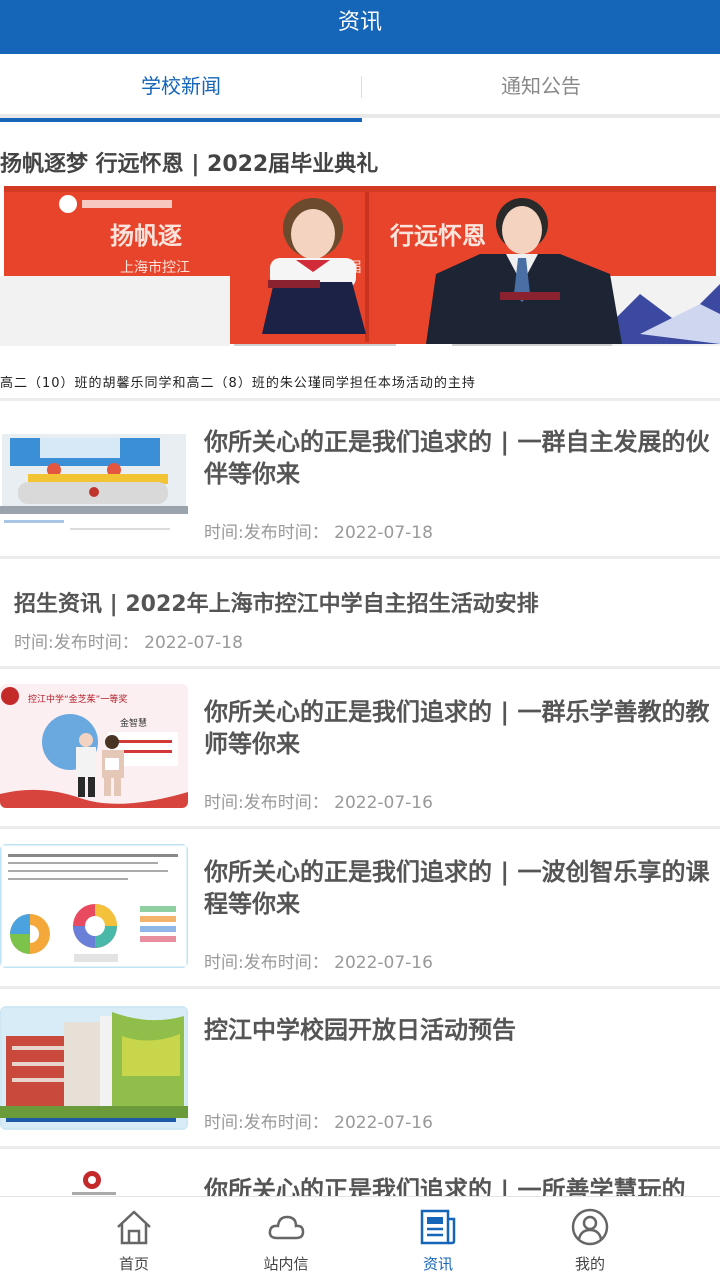  I want to click on nav-home-label: 首页, so click(133, 1264).